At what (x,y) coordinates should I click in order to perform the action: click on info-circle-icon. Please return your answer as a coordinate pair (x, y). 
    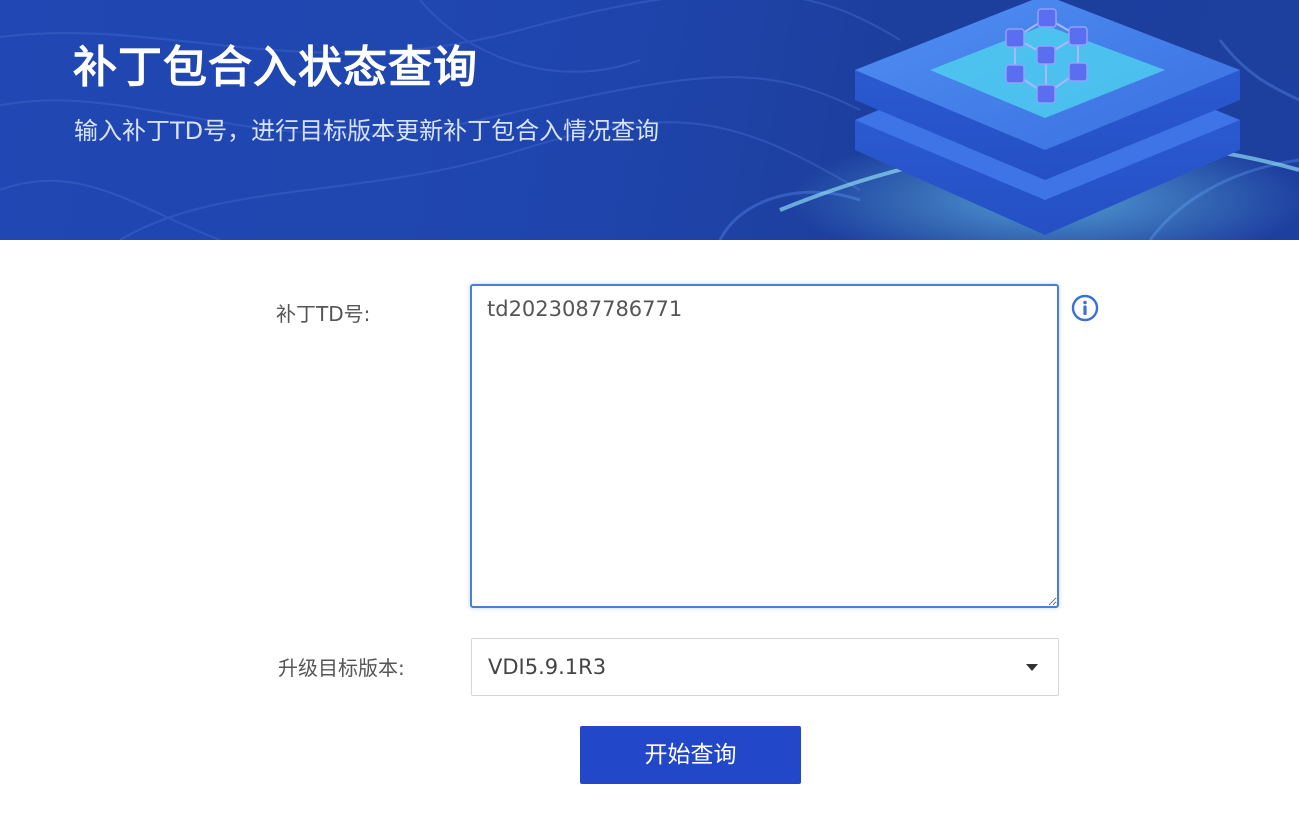
    Looking at the image, I should click on (1085, 308).